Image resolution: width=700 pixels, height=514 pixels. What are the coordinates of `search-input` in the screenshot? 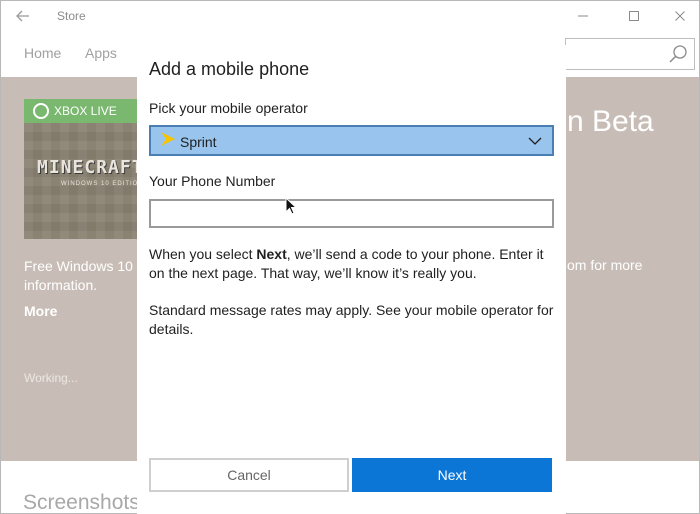 It's located at (630, 54).